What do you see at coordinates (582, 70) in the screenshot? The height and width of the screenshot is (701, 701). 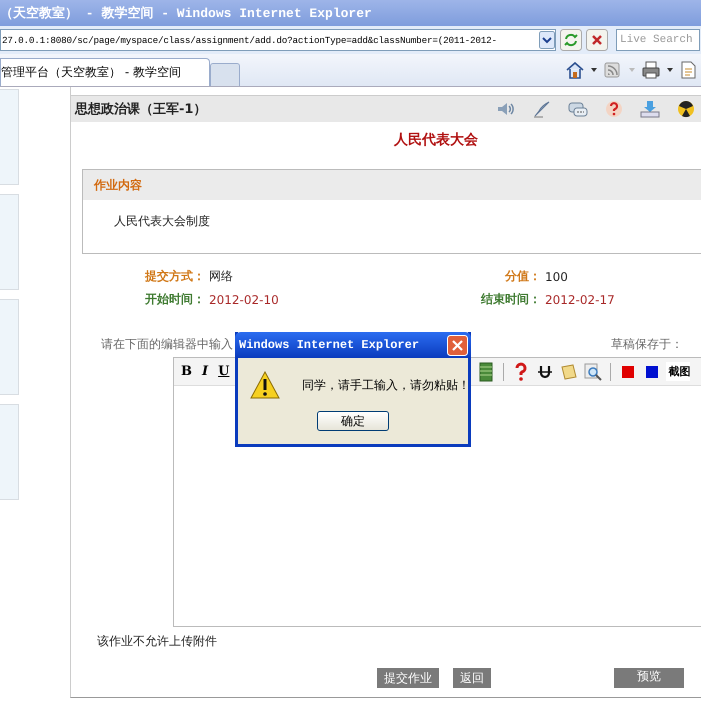 I see `home-icon` at bounding box center [582, 70].